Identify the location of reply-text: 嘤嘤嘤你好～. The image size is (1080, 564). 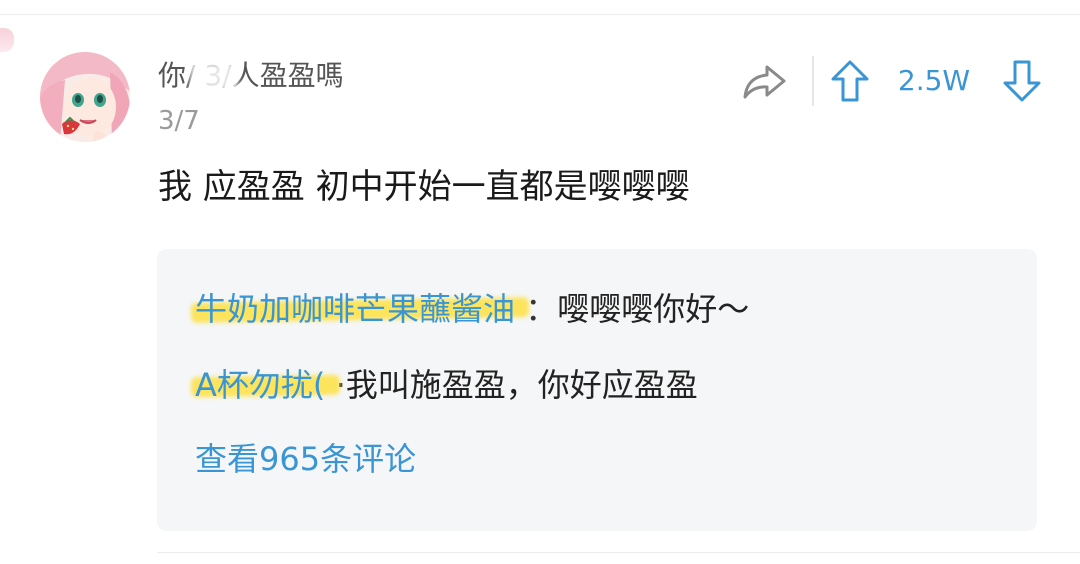
(653, 309).